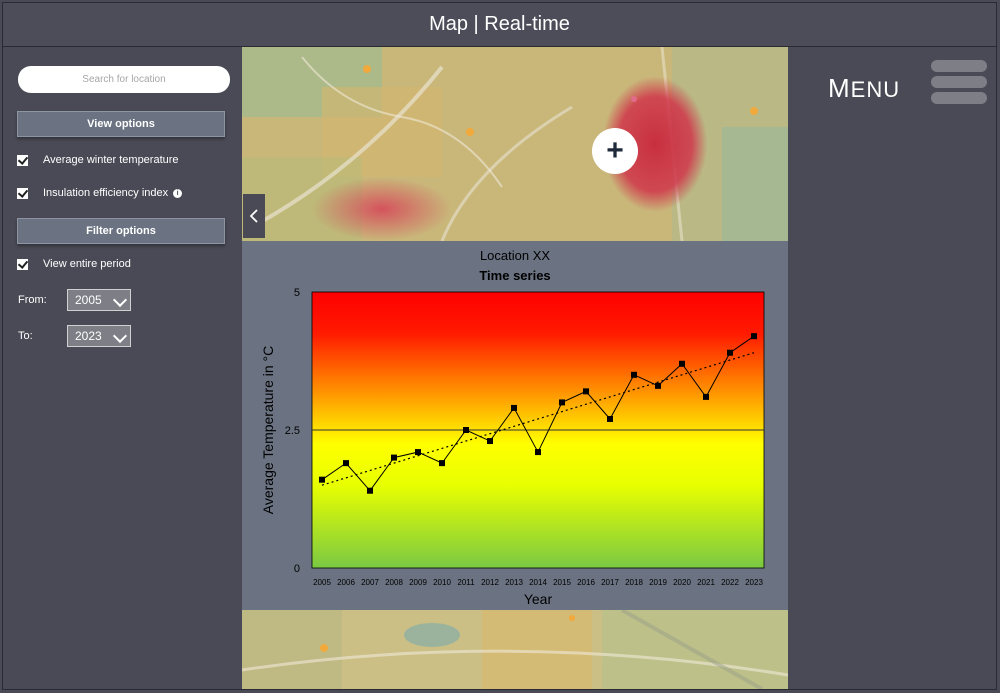  Describe the element at coordinates (490, 582) in the screenshot. I see `x-tick-label: 2012` at that location.